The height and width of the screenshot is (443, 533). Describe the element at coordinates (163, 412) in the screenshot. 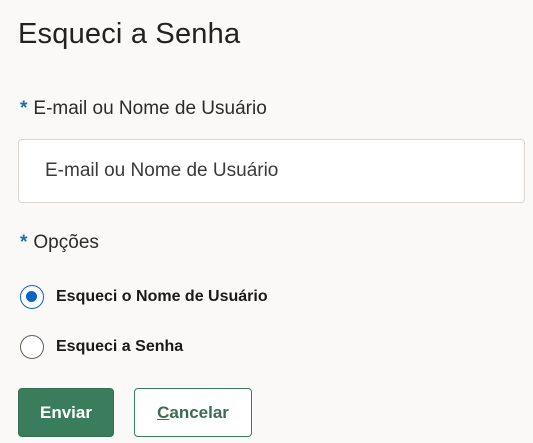

I see `cancel-mnemonic: C` at that location.